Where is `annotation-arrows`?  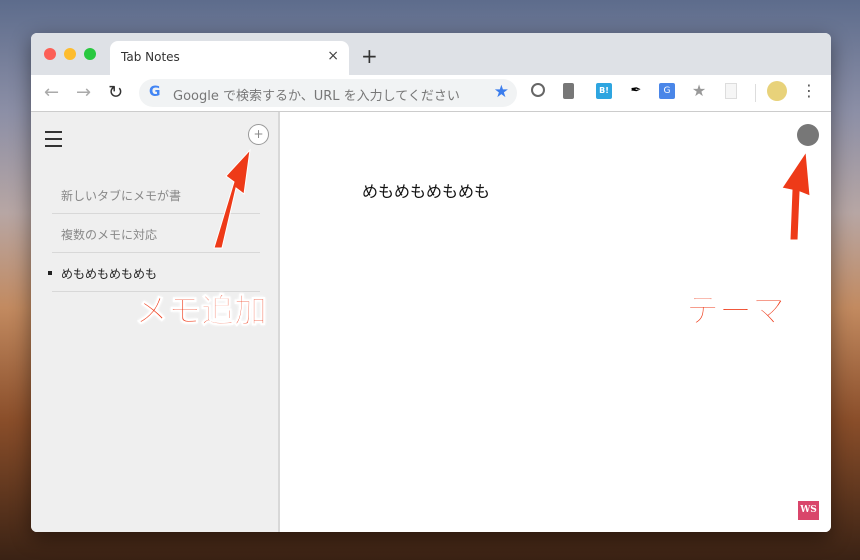 annotation-arrows is located at coordinates (512, 198).